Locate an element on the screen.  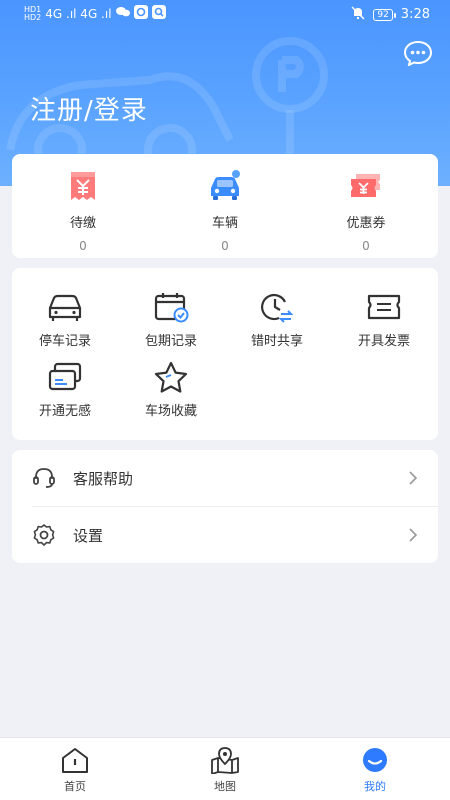
stat-vehicles: 车辆 0 is located at coordinates (225, 209).